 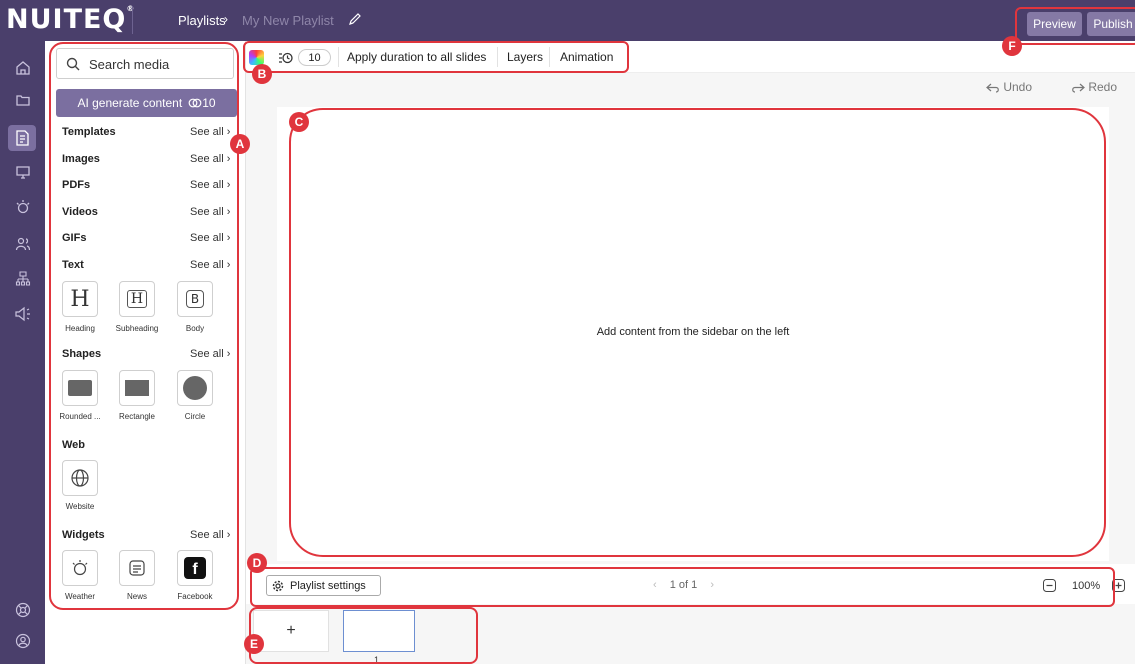 I want to click on subheading-icon: H, so click(x=137, y=299).